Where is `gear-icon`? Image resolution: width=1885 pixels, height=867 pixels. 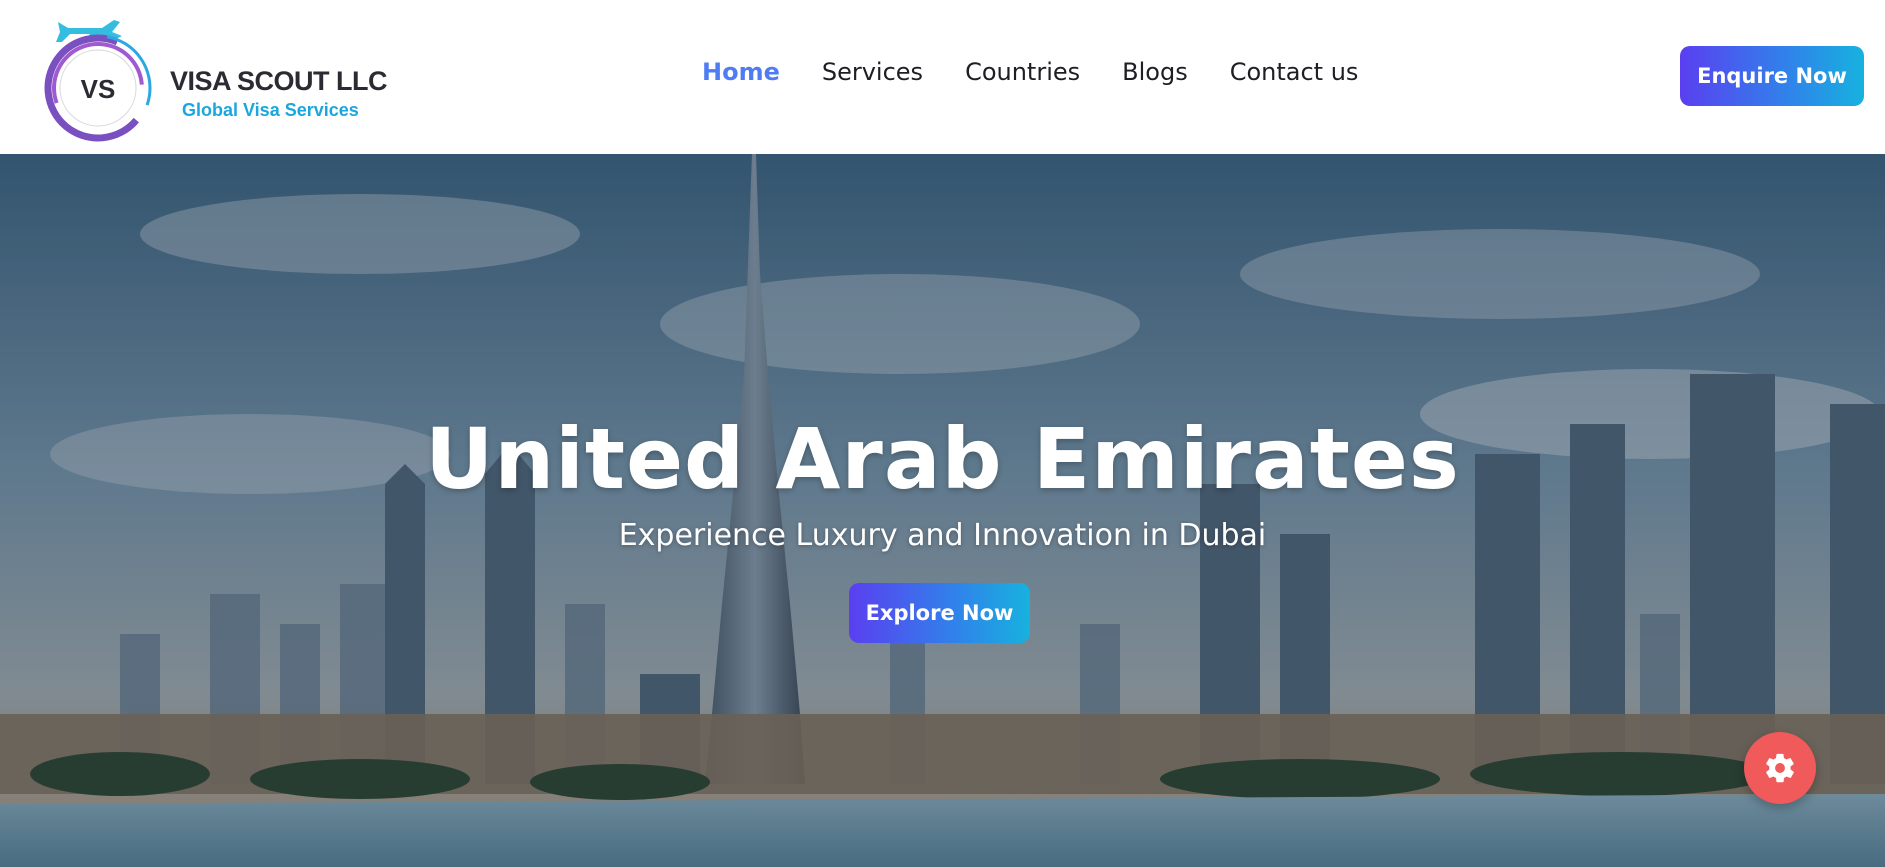
gear-icon is located at coordinates (1780, 768).